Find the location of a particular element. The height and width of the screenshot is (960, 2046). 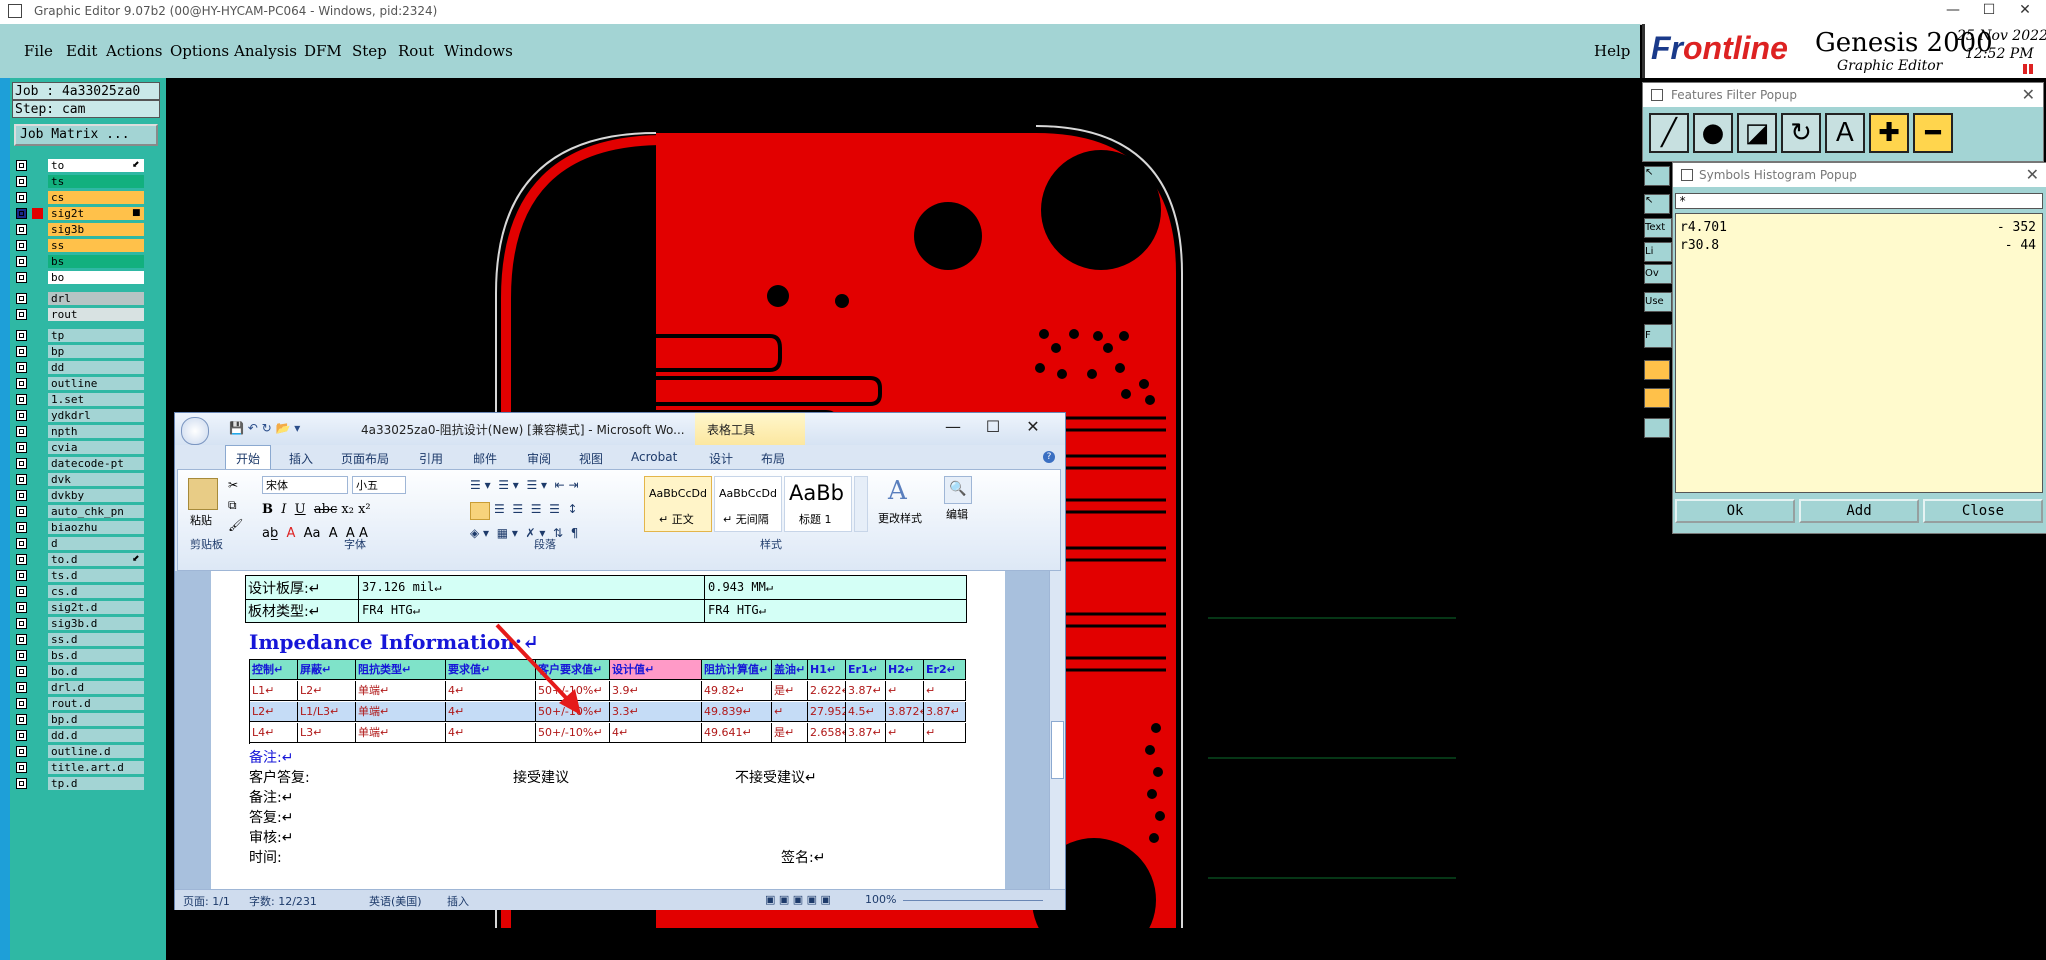

layer-row: 1.set is located at coordinates (79, 399).